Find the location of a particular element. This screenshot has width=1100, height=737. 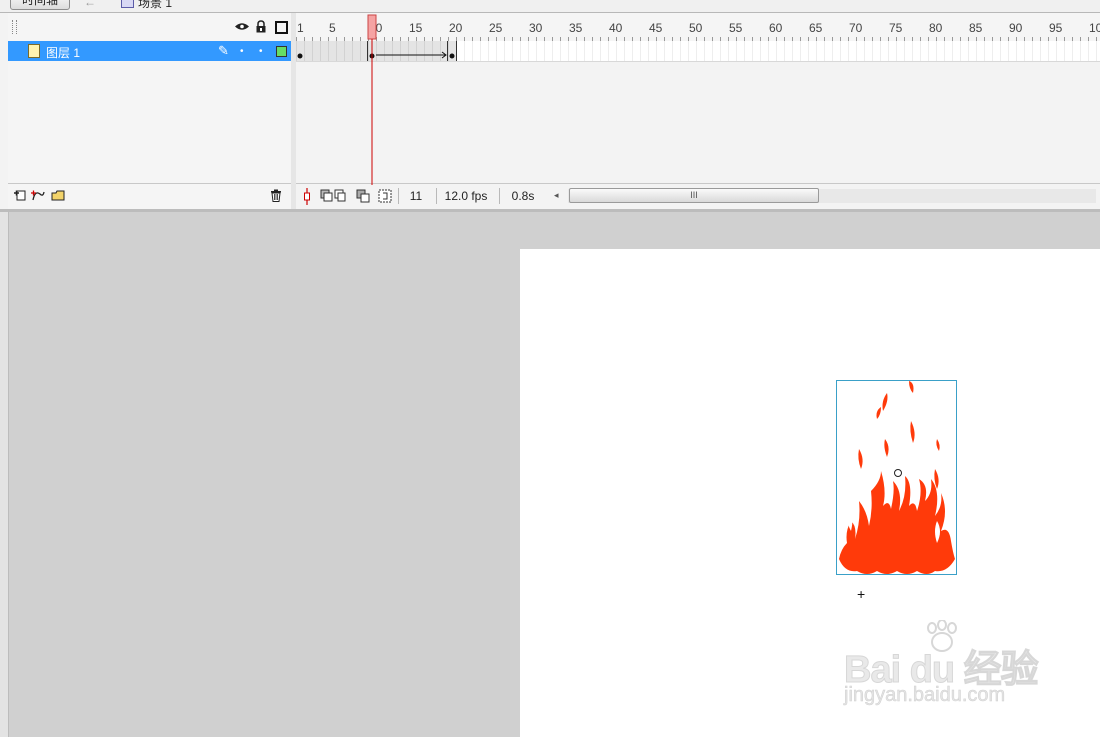

fire-shape is located at coordinates (897, 477).